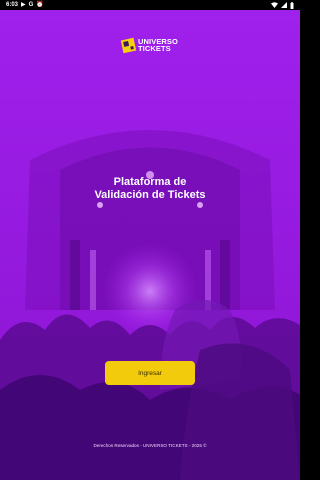  Describe the element at coordinates (150, 195) in the screenshot. I see `title-line-2: Validación de Tickets` at that location.